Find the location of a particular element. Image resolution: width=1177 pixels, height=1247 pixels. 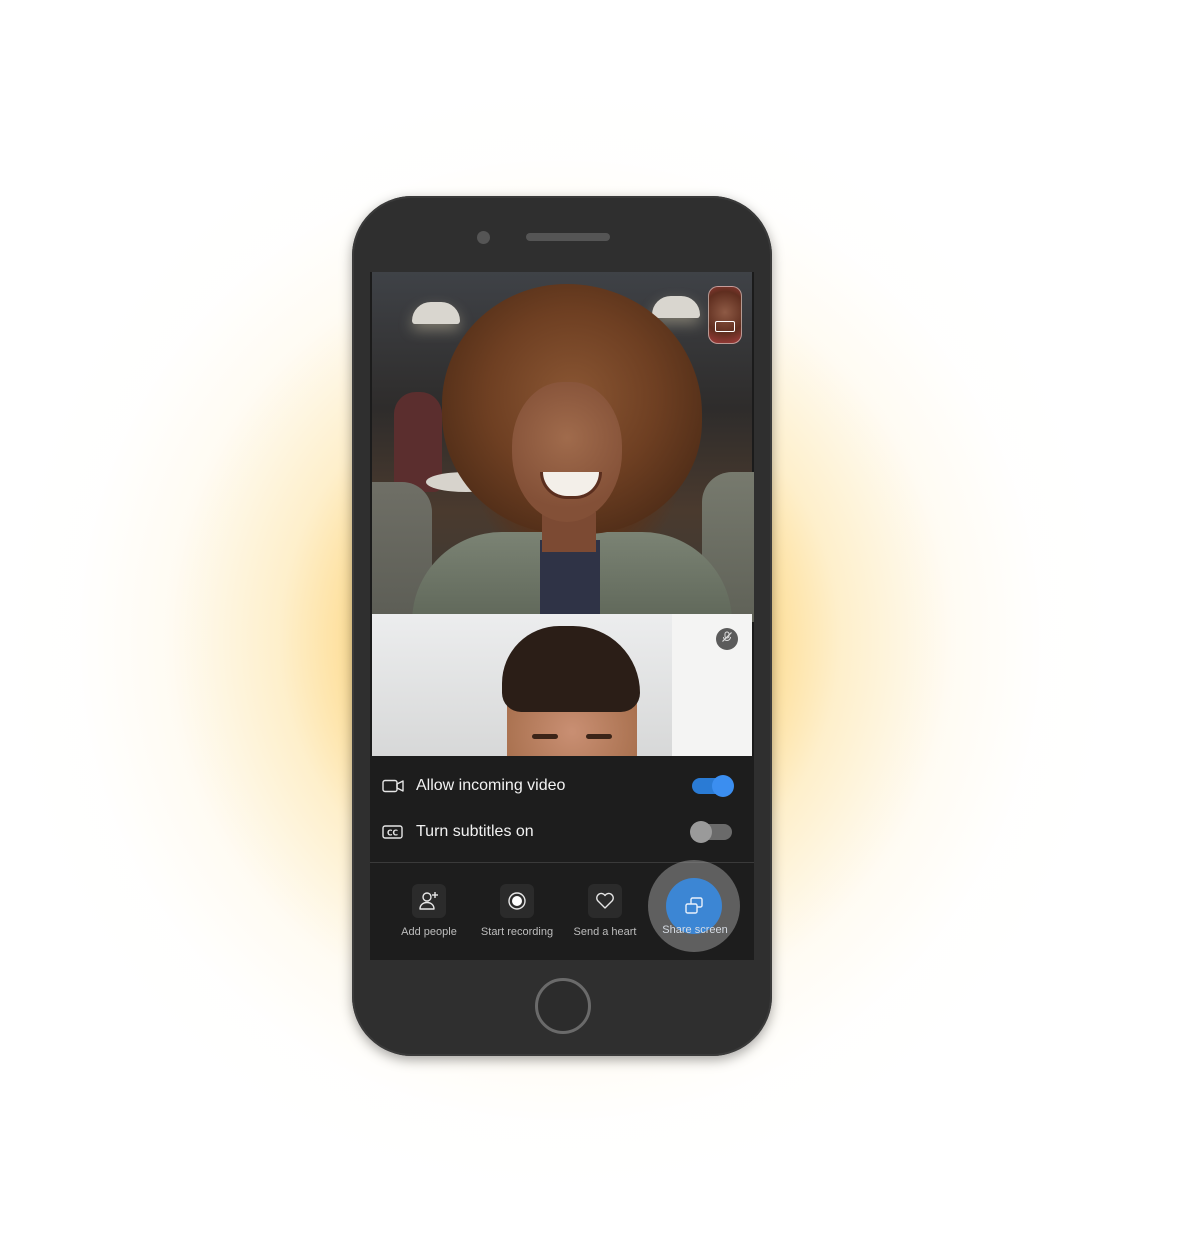

home-button is located at coordinates (563, 1006).